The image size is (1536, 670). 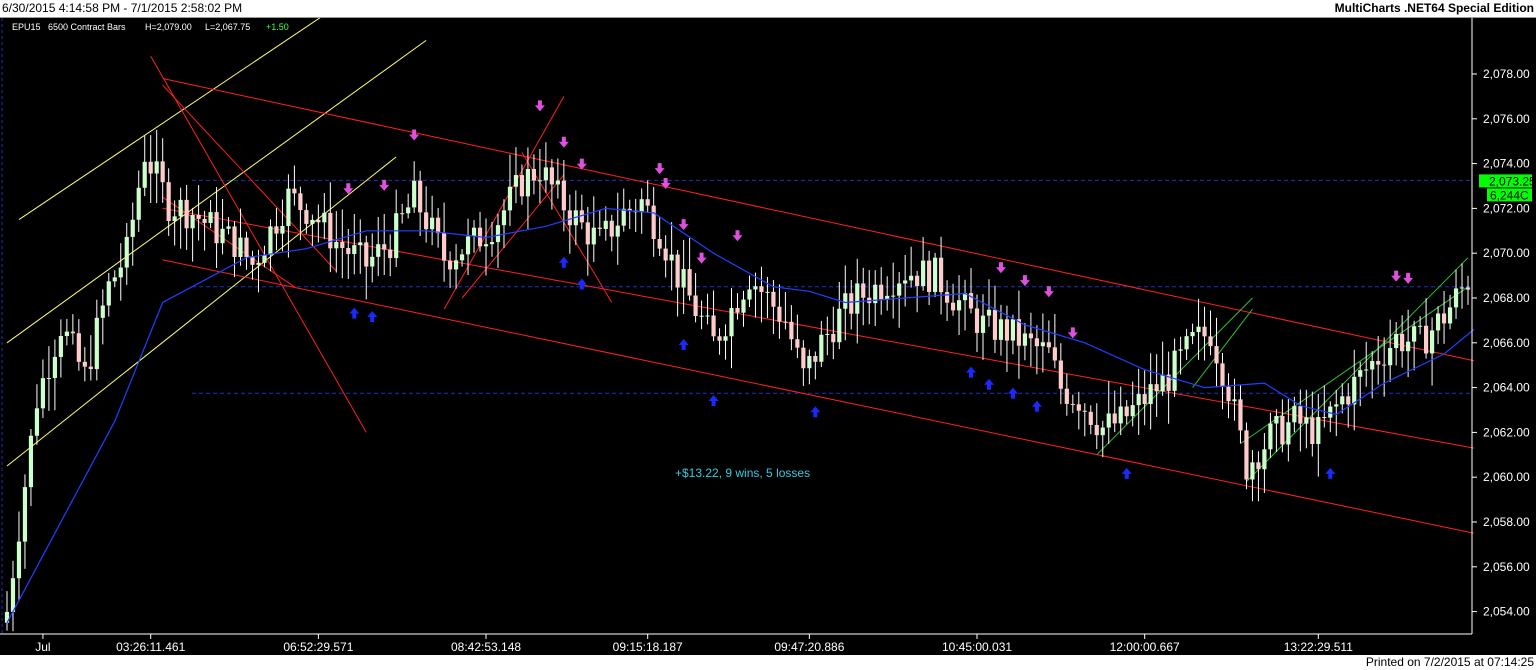 I want to click on x-tick-label: 03:26:11.461, so click(x=151, y=647).